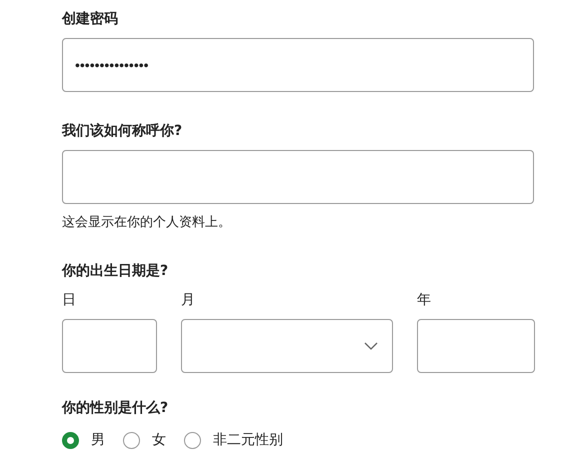  I want to click on month-select, so click(287, 346).